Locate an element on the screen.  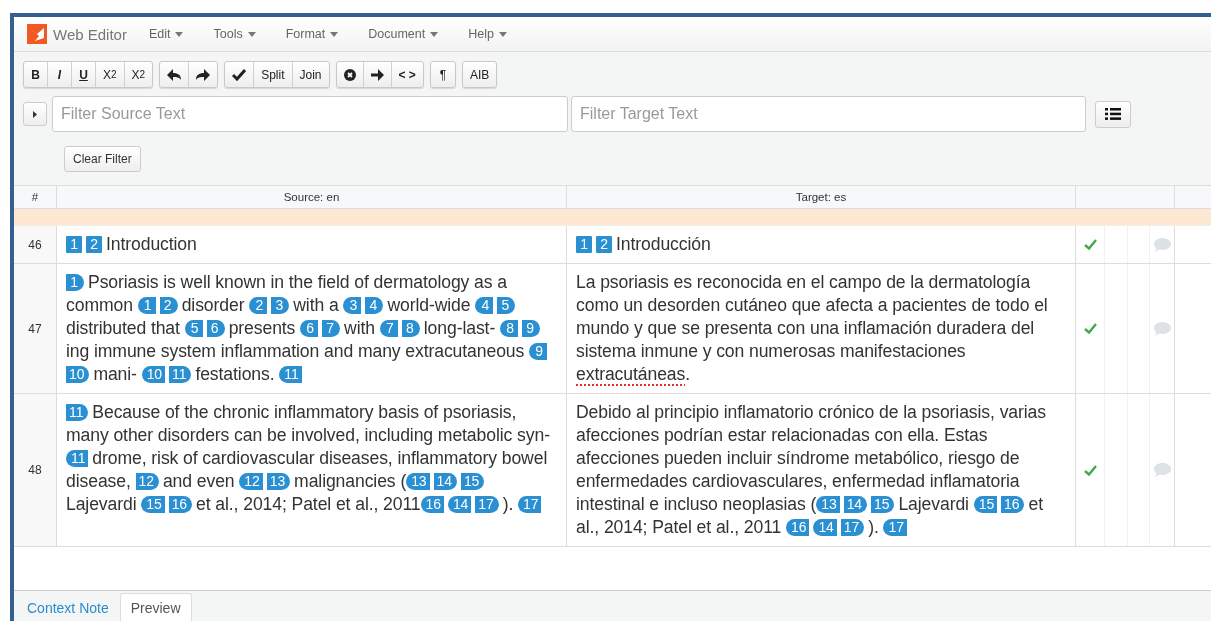
segment-word: riesgo is located at coordinates (971, 458).